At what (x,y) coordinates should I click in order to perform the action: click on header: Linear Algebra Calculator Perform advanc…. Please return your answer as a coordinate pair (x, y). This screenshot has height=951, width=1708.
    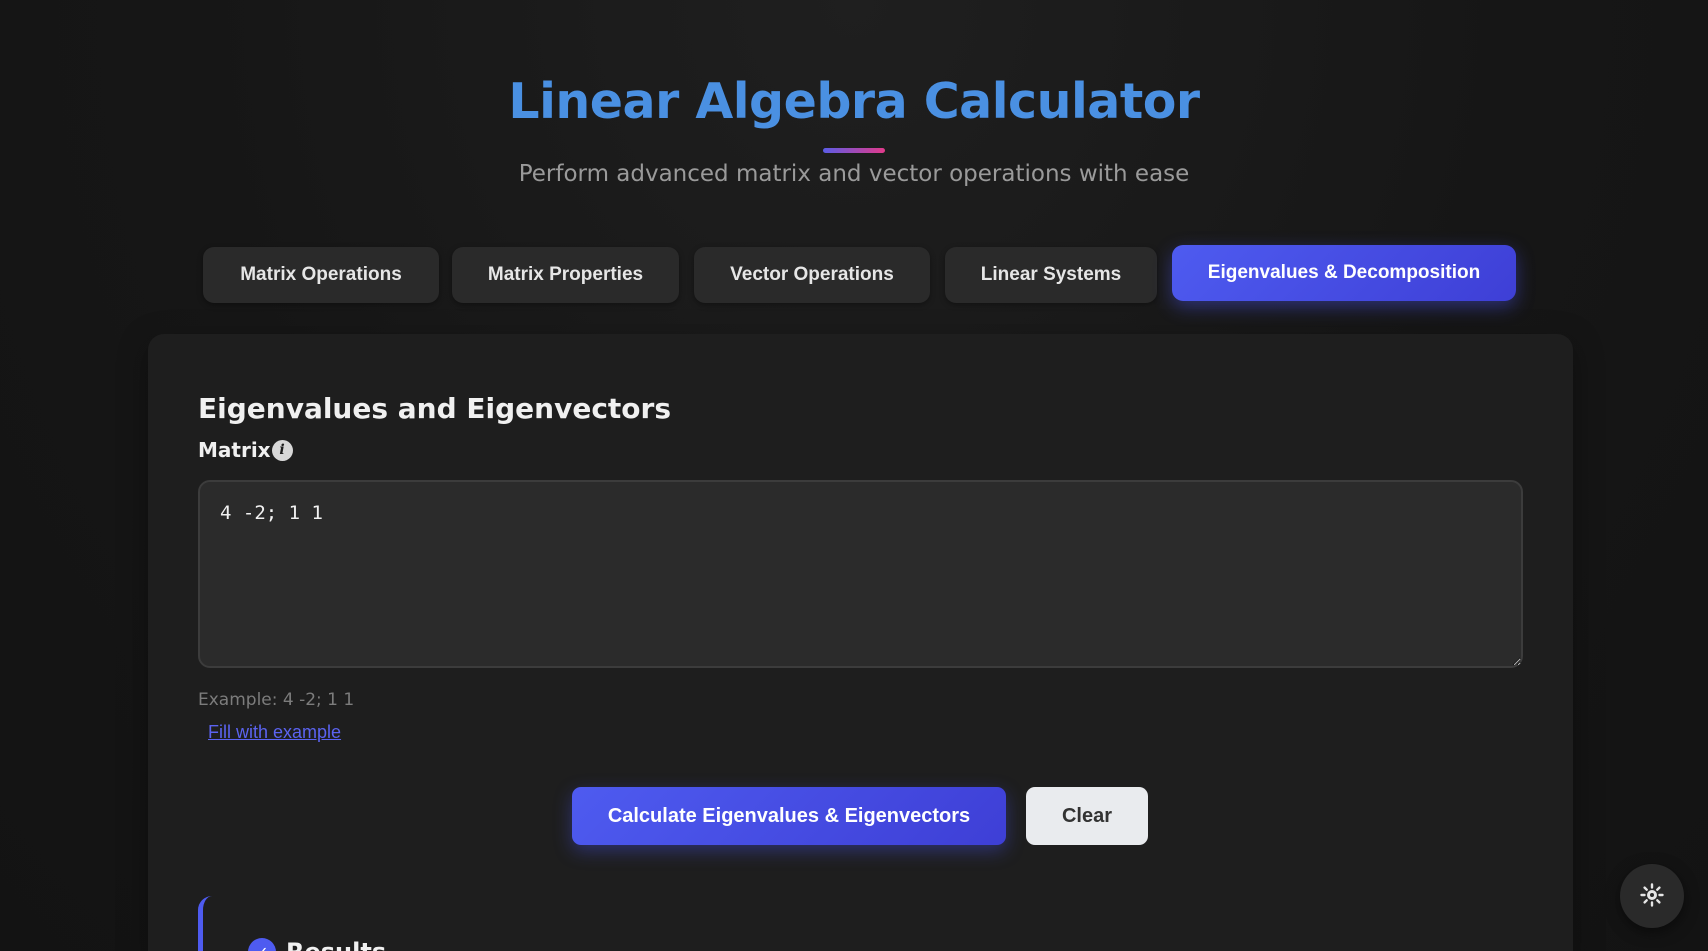
    Looking at the image, I should click on (854, 128).